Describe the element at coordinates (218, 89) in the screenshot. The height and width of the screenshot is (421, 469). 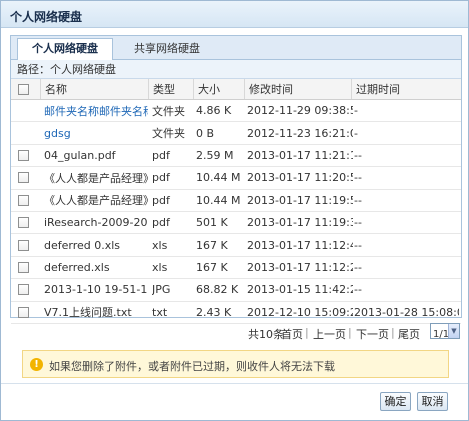
I see `column-header-size: 大小` at that location.